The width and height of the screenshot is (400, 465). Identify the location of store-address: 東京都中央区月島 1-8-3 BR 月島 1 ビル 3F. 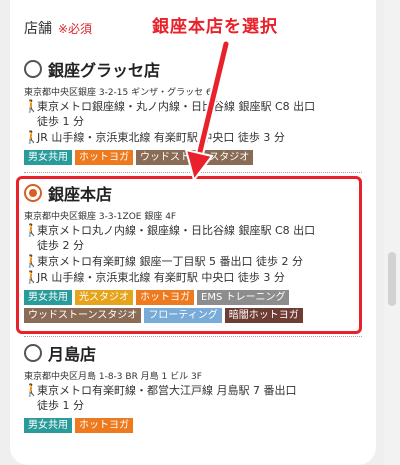
(113, 377).